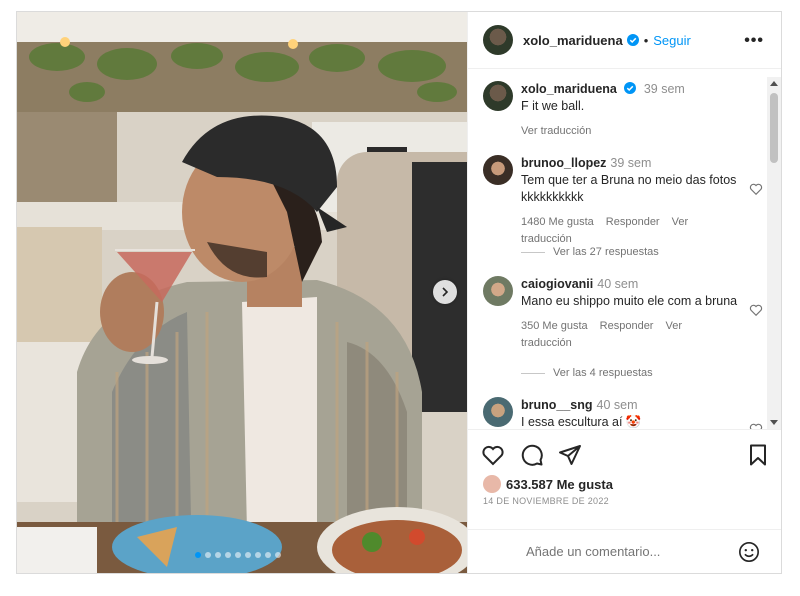  I want to click on replies-text: Ver las 4 respuestas, so click(603, 373).